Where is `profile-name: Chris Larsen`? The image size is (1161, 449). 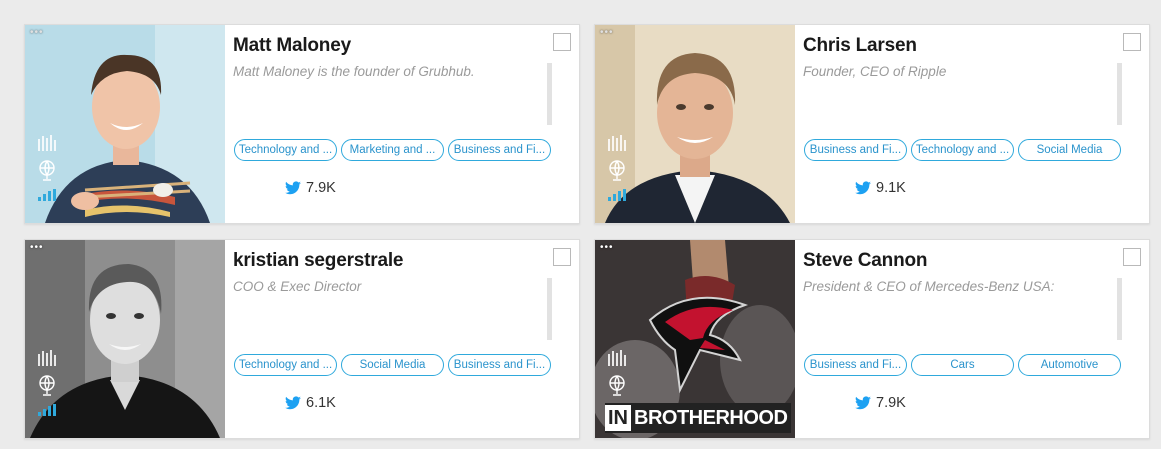 profile-name: Chris Larsen is located at coordinates (860, 46).